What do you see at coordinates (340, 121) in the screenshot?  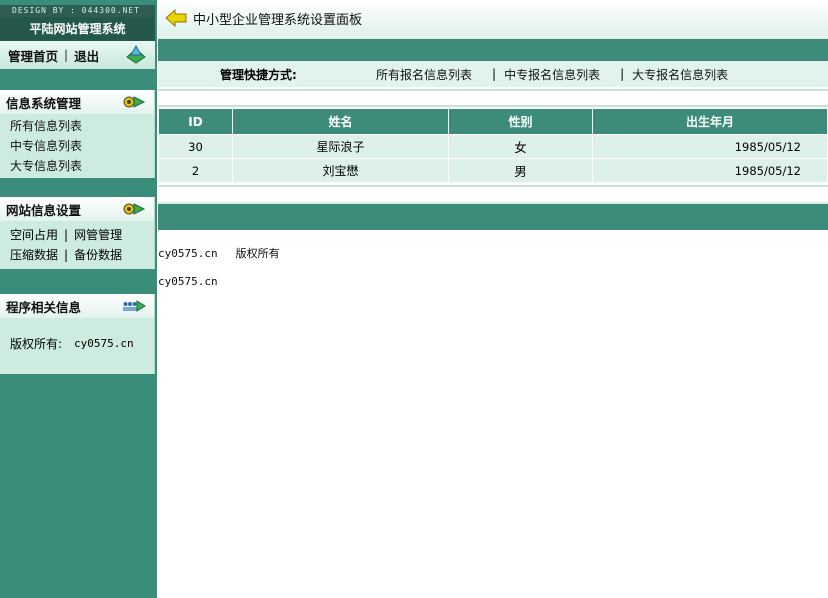 I see `column-header-name: 姓名` at bounding box center [340, 121].